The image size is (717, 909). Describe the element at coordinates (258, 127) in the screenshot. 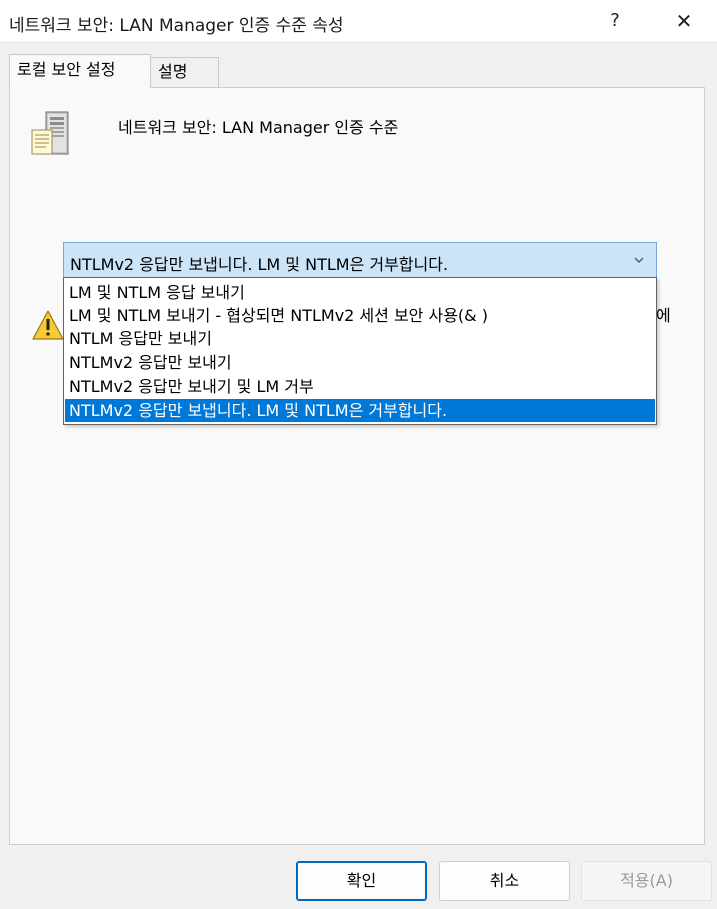

I see `policy-title: 네트워크 보안: LAN Manager 인증 수준` at that location.